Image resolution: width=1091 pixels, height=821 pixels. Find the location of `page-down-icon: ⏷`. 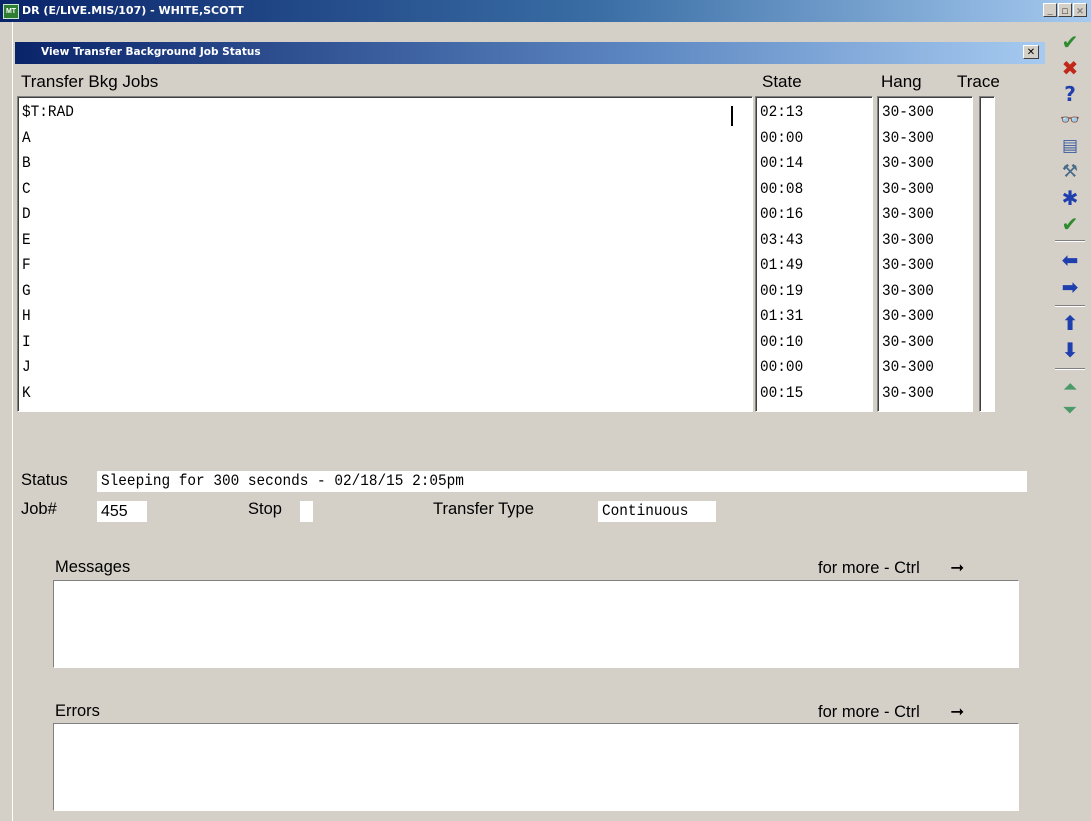

page-down-icon: ⏷ is located at coordinates (1070, 410).